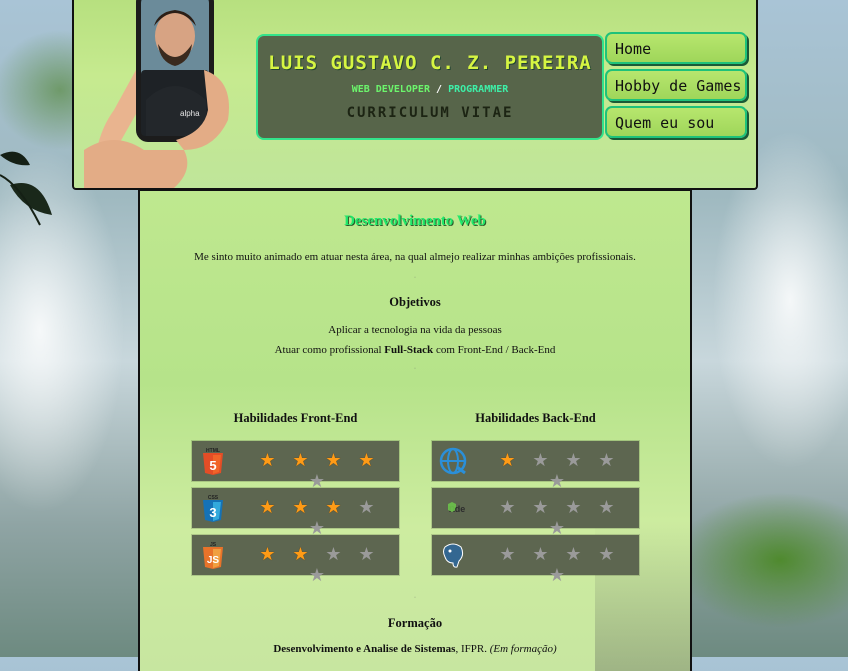  Describe the element at coordinates (478, 89) in the screenshot. I see `role-programmer: PROGRAMMER` at that location.